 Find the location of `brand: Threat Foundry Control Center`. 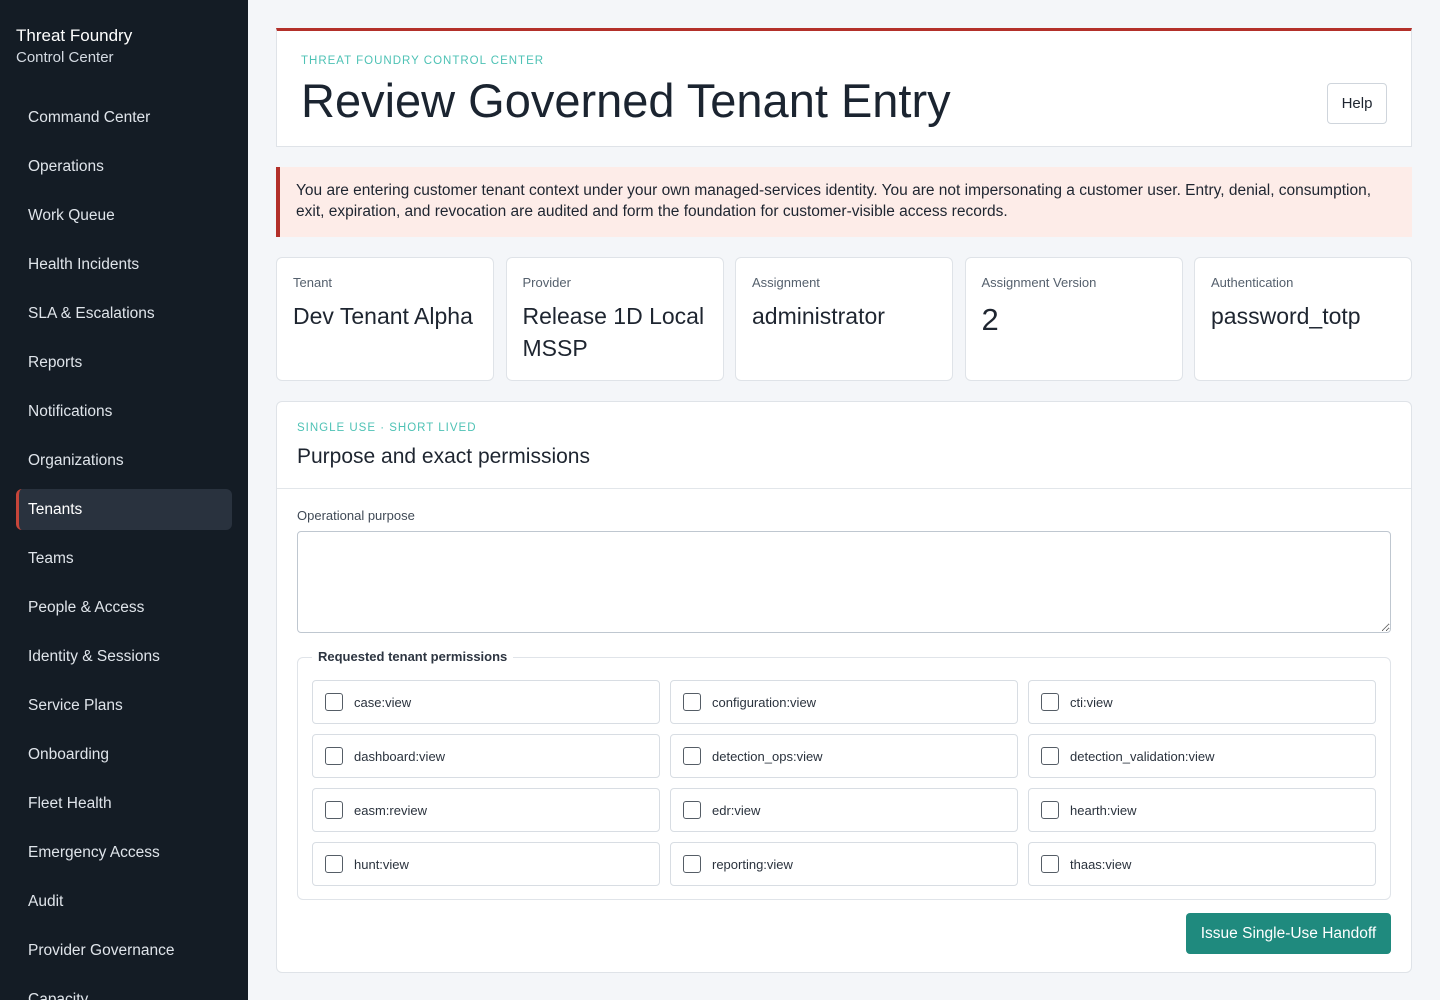

brand: Threat Foundry Control Center is located at coordinates (124, 48).